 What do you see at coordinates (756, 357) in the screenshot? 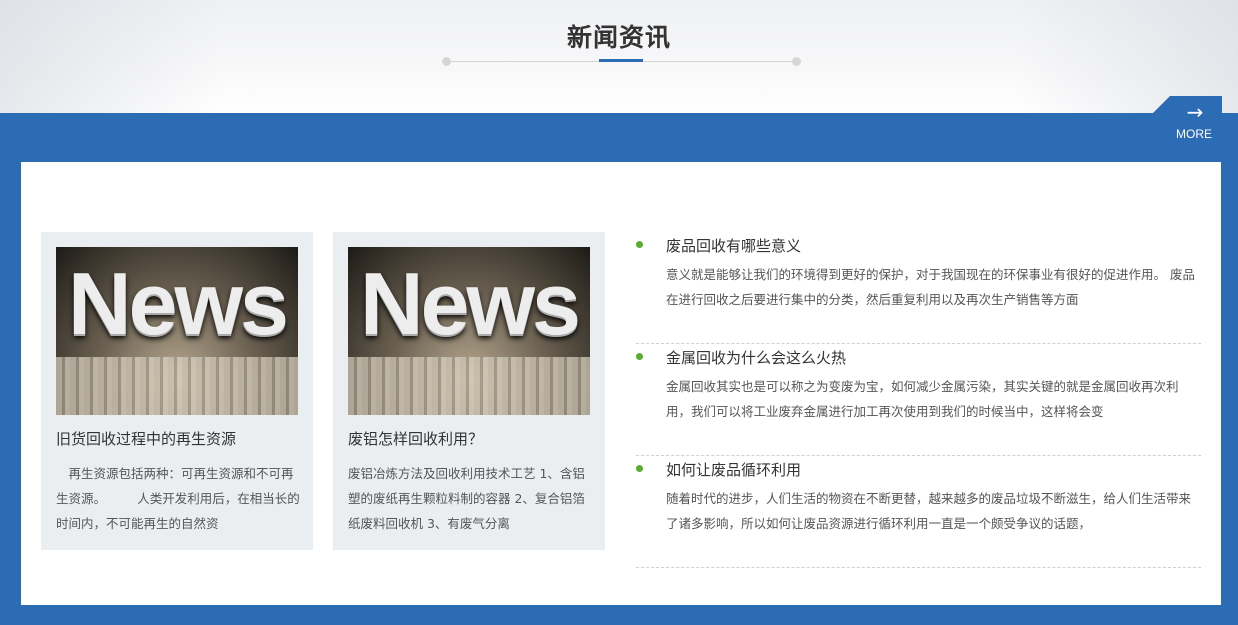
I see `news-item-title: 金属回收为什么会这么火热` at bounding box center [756, 357].